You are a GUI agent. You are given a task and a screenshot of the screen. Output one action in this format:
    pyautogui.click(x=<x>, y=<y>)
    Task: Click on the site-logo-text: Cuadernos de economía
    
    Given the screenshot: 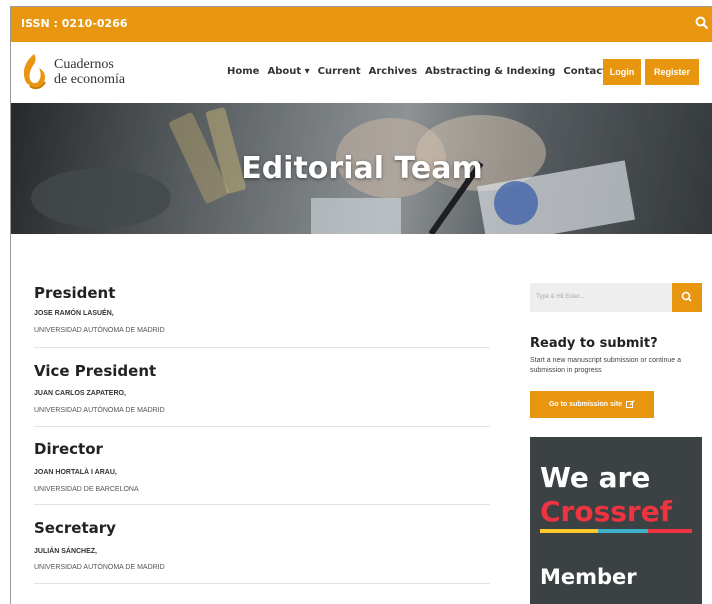 What is the action you would take?
    pyautogui.click(x=89, y=72)
    